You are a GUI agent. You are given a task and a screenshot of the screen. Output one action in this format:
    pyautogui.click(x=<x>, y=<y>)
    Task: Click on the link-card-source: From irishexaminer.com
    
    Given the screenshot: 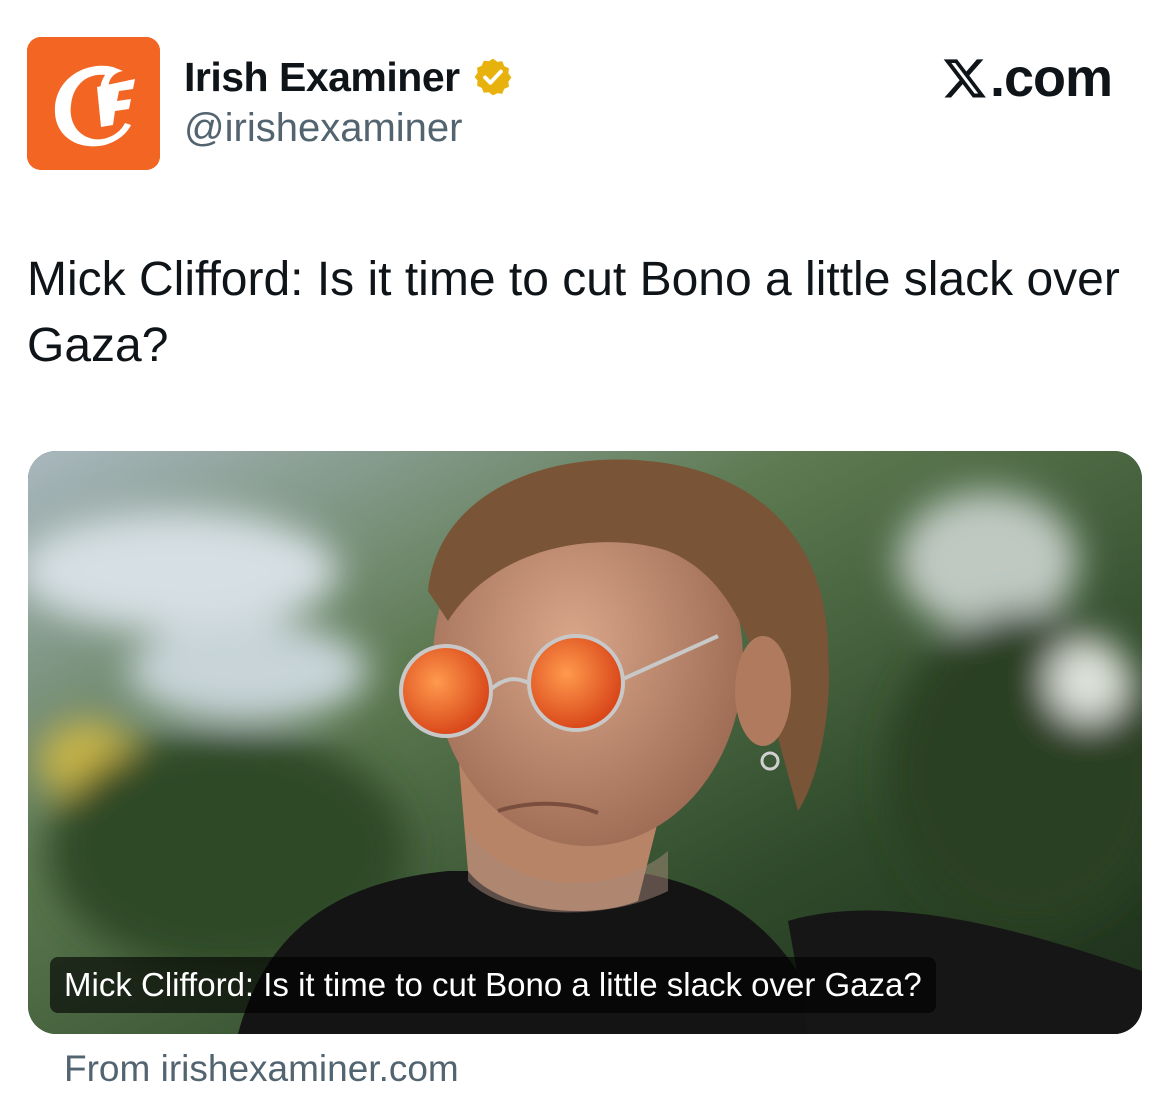 What is the action you would take?
    pyautogui.click(x=261, y=1069)
    